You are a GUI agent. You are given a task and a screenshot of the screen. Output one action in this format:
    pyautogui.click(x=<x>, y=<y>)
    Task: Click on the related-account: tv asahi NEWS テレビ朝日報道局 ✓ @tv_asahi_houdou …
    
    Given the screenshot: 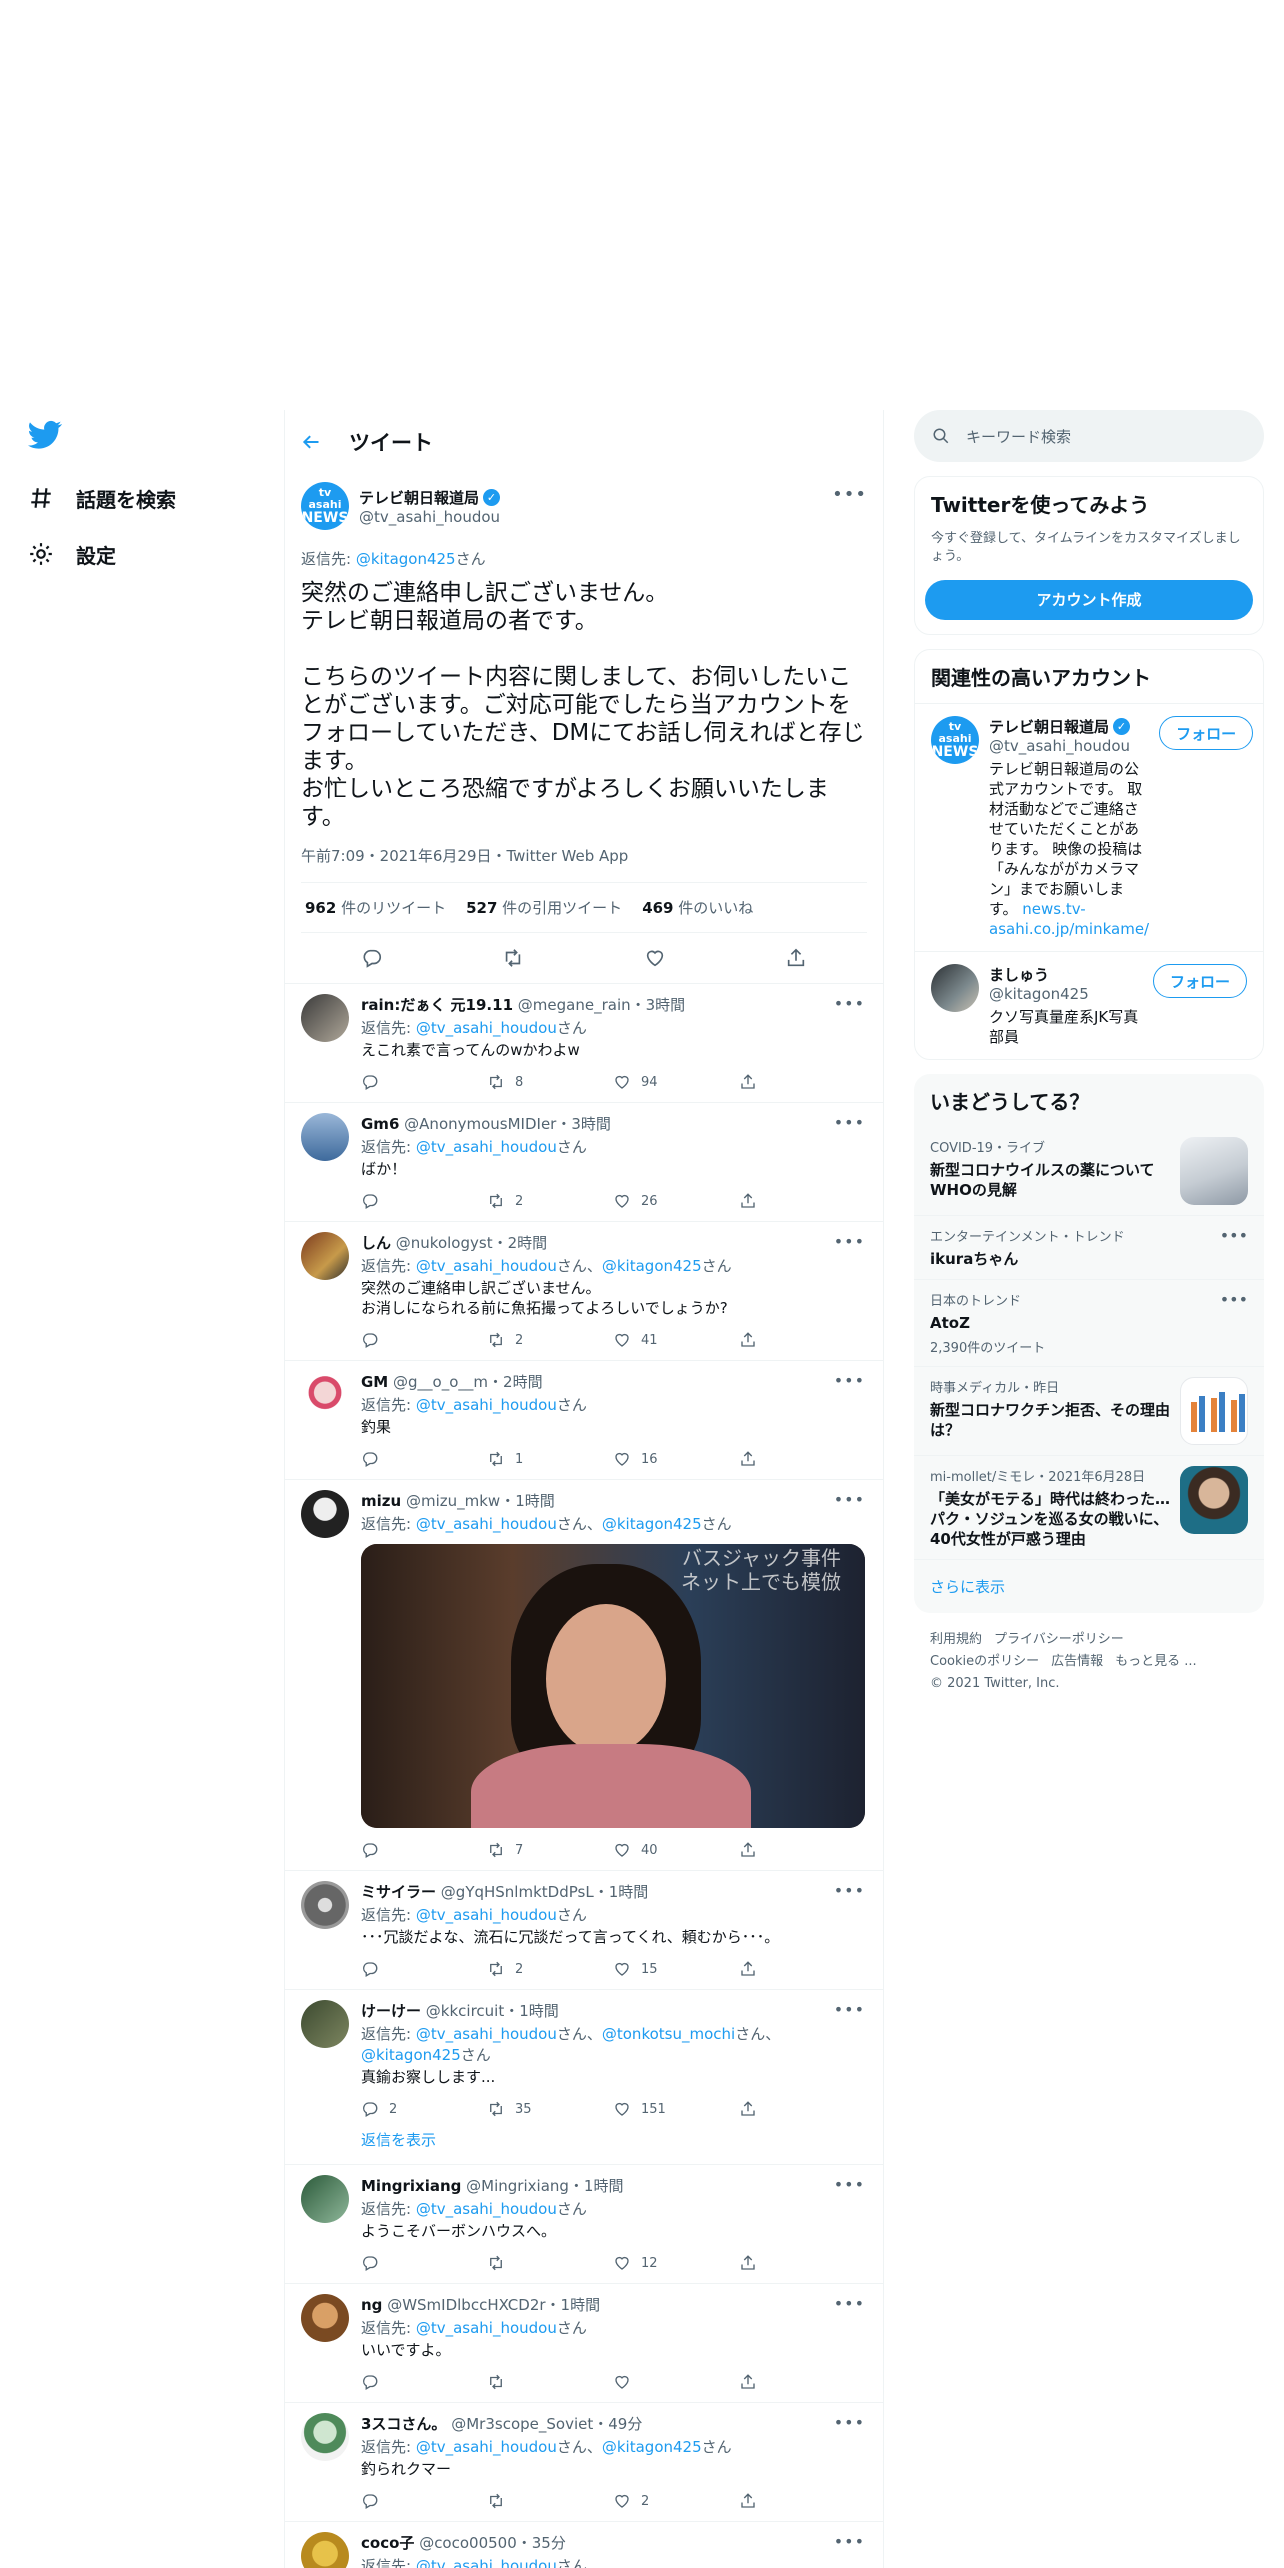 What is the action you would take?
    pyautogui.click(x=1089, y=827)
    